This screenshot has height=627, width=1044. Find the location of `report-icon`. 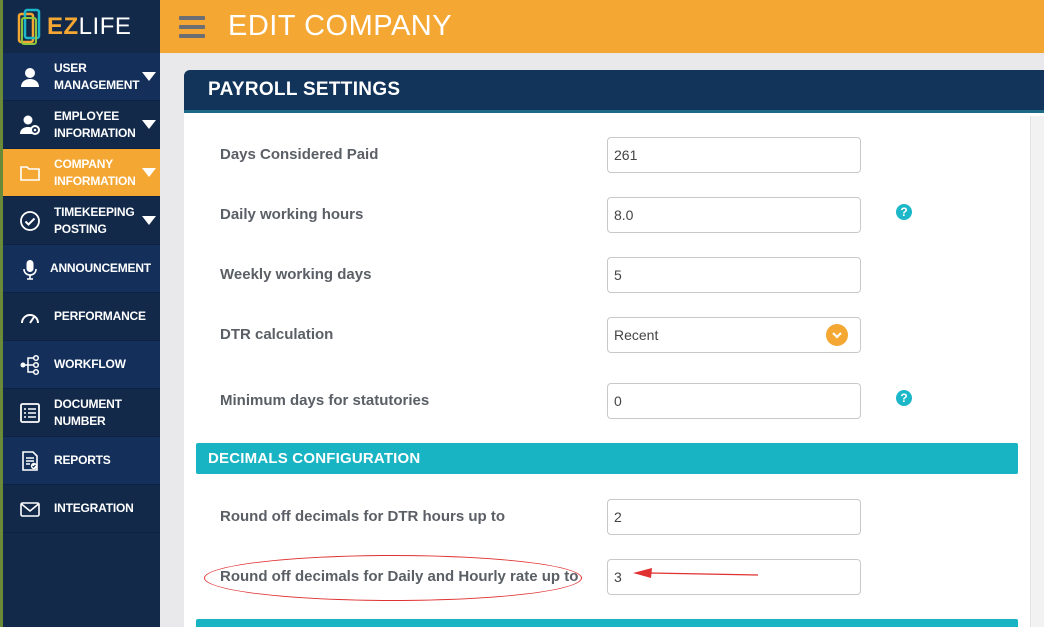

report-icon is located at coordinates (30, 461).